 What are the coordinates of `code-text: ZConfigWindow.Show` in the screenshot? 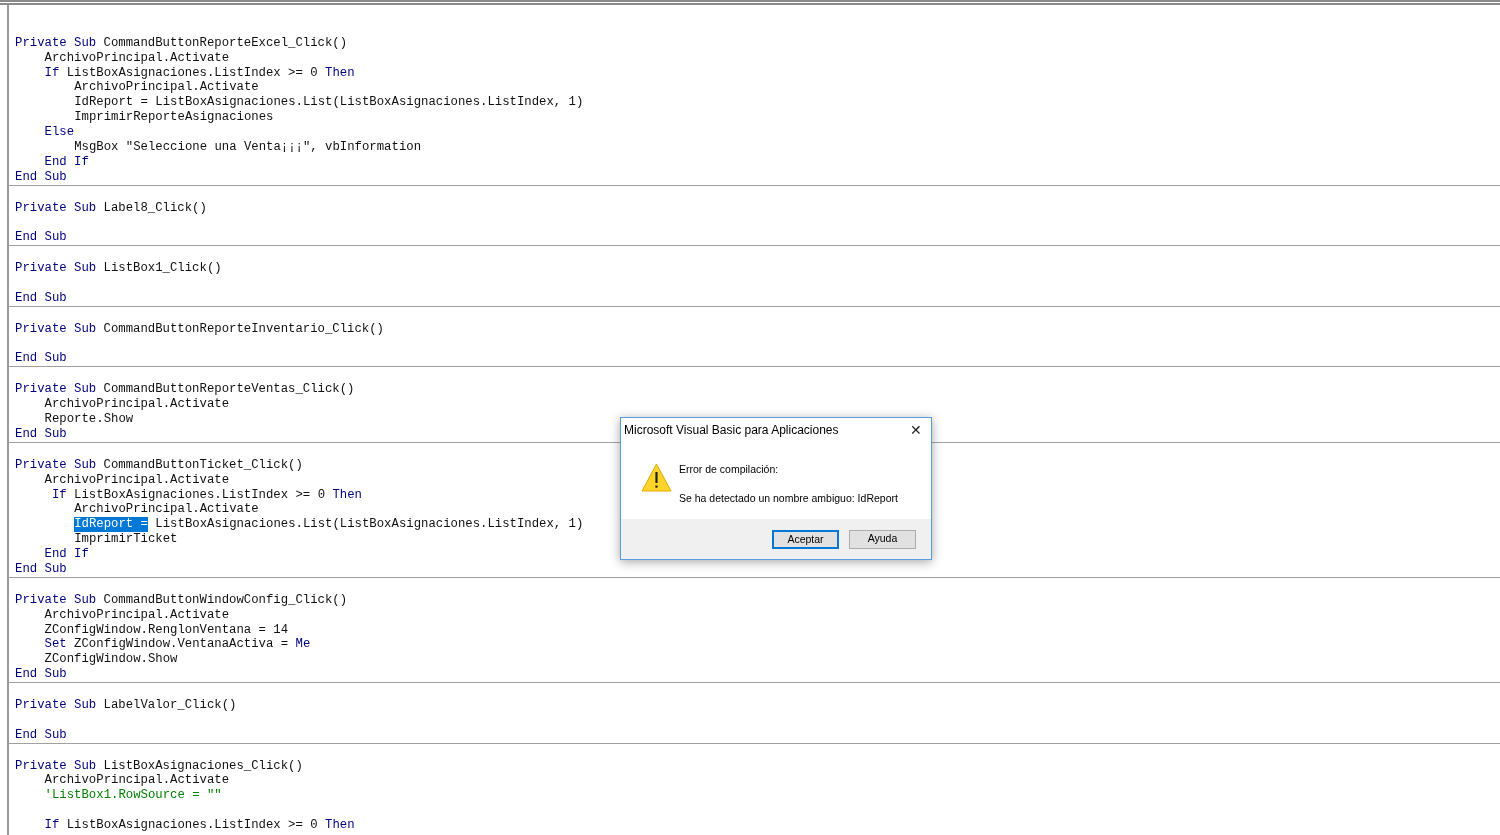 It's located at (111, 660).